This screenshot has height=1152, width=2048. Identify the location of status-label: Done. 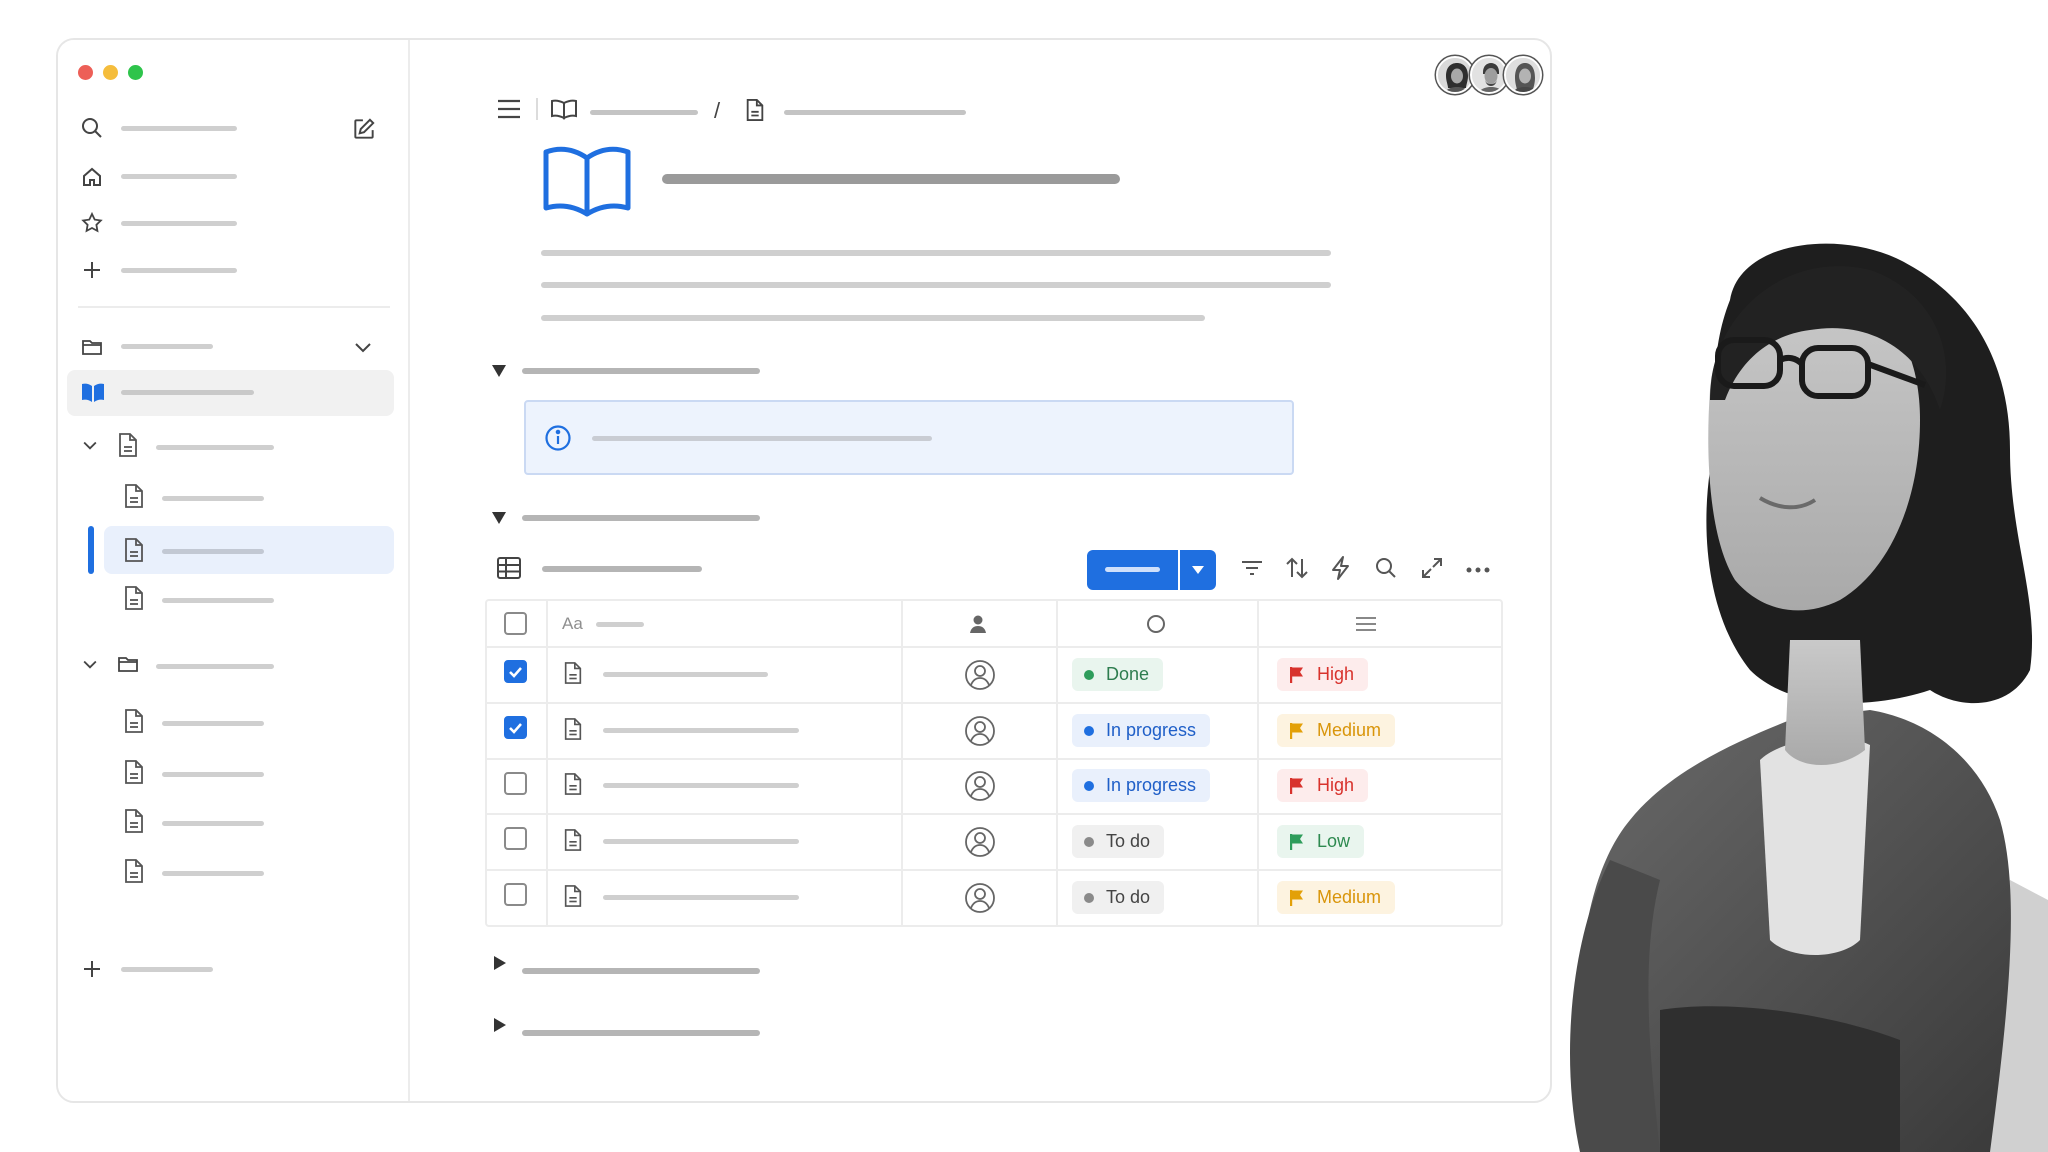
(1128, 674).